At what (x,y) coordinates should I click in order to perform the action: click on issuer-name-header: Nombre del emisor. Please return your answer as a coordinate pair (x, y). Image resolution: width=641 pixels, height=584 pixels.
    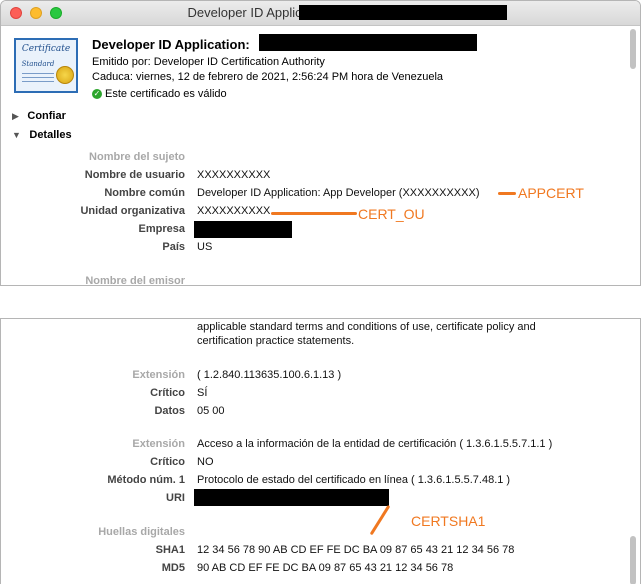
    Looking at the image, I should click on (135, 280).